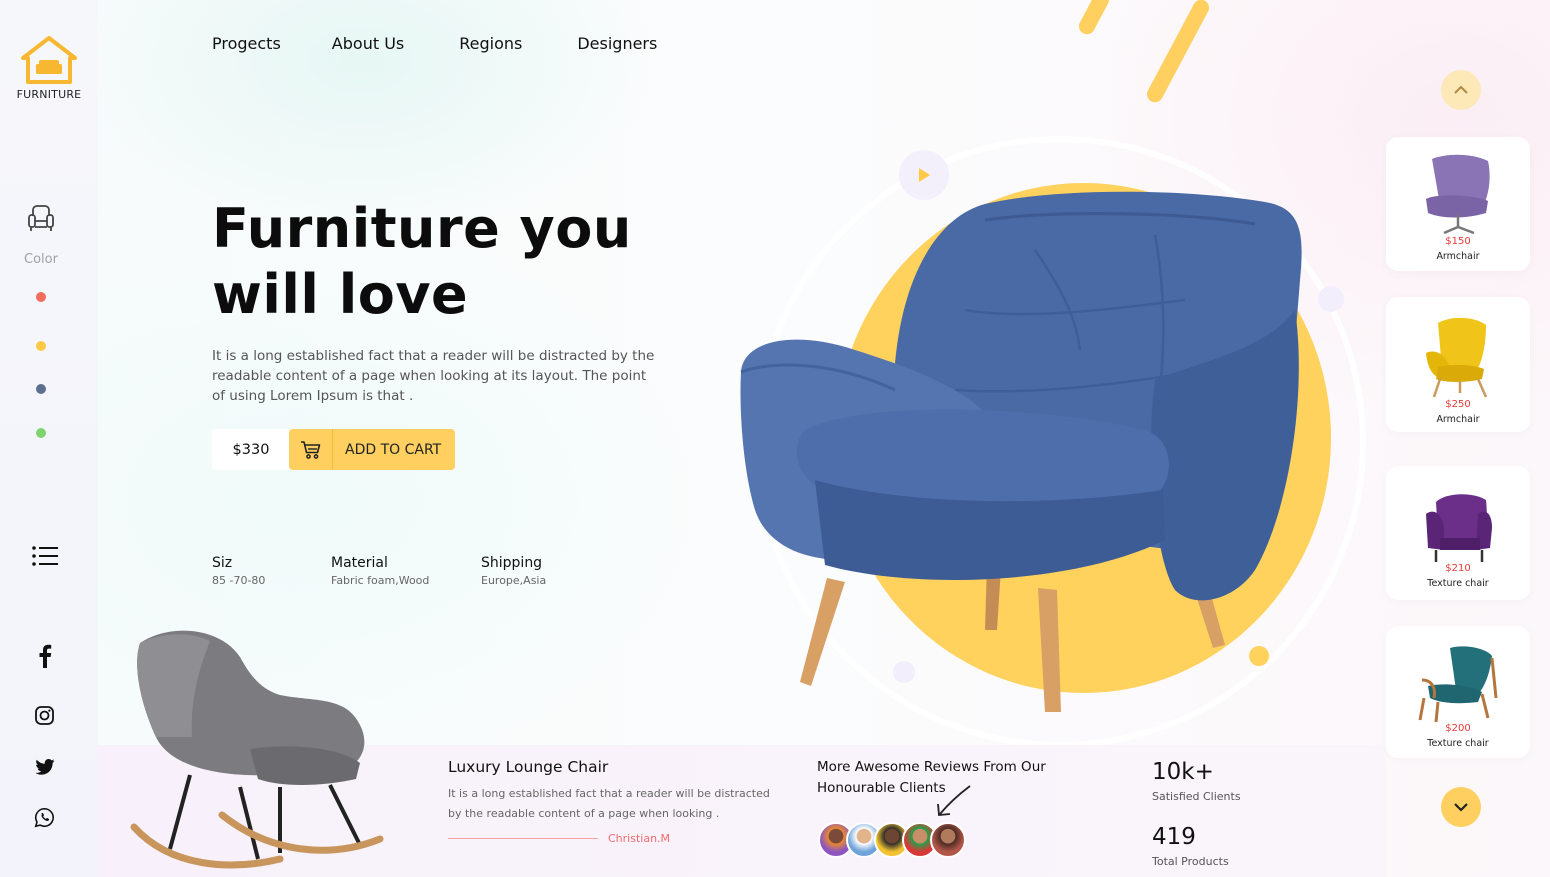 The width and height of the screenshot is (1550, 877). I want to click on arrow-icon, so click(954, 800).